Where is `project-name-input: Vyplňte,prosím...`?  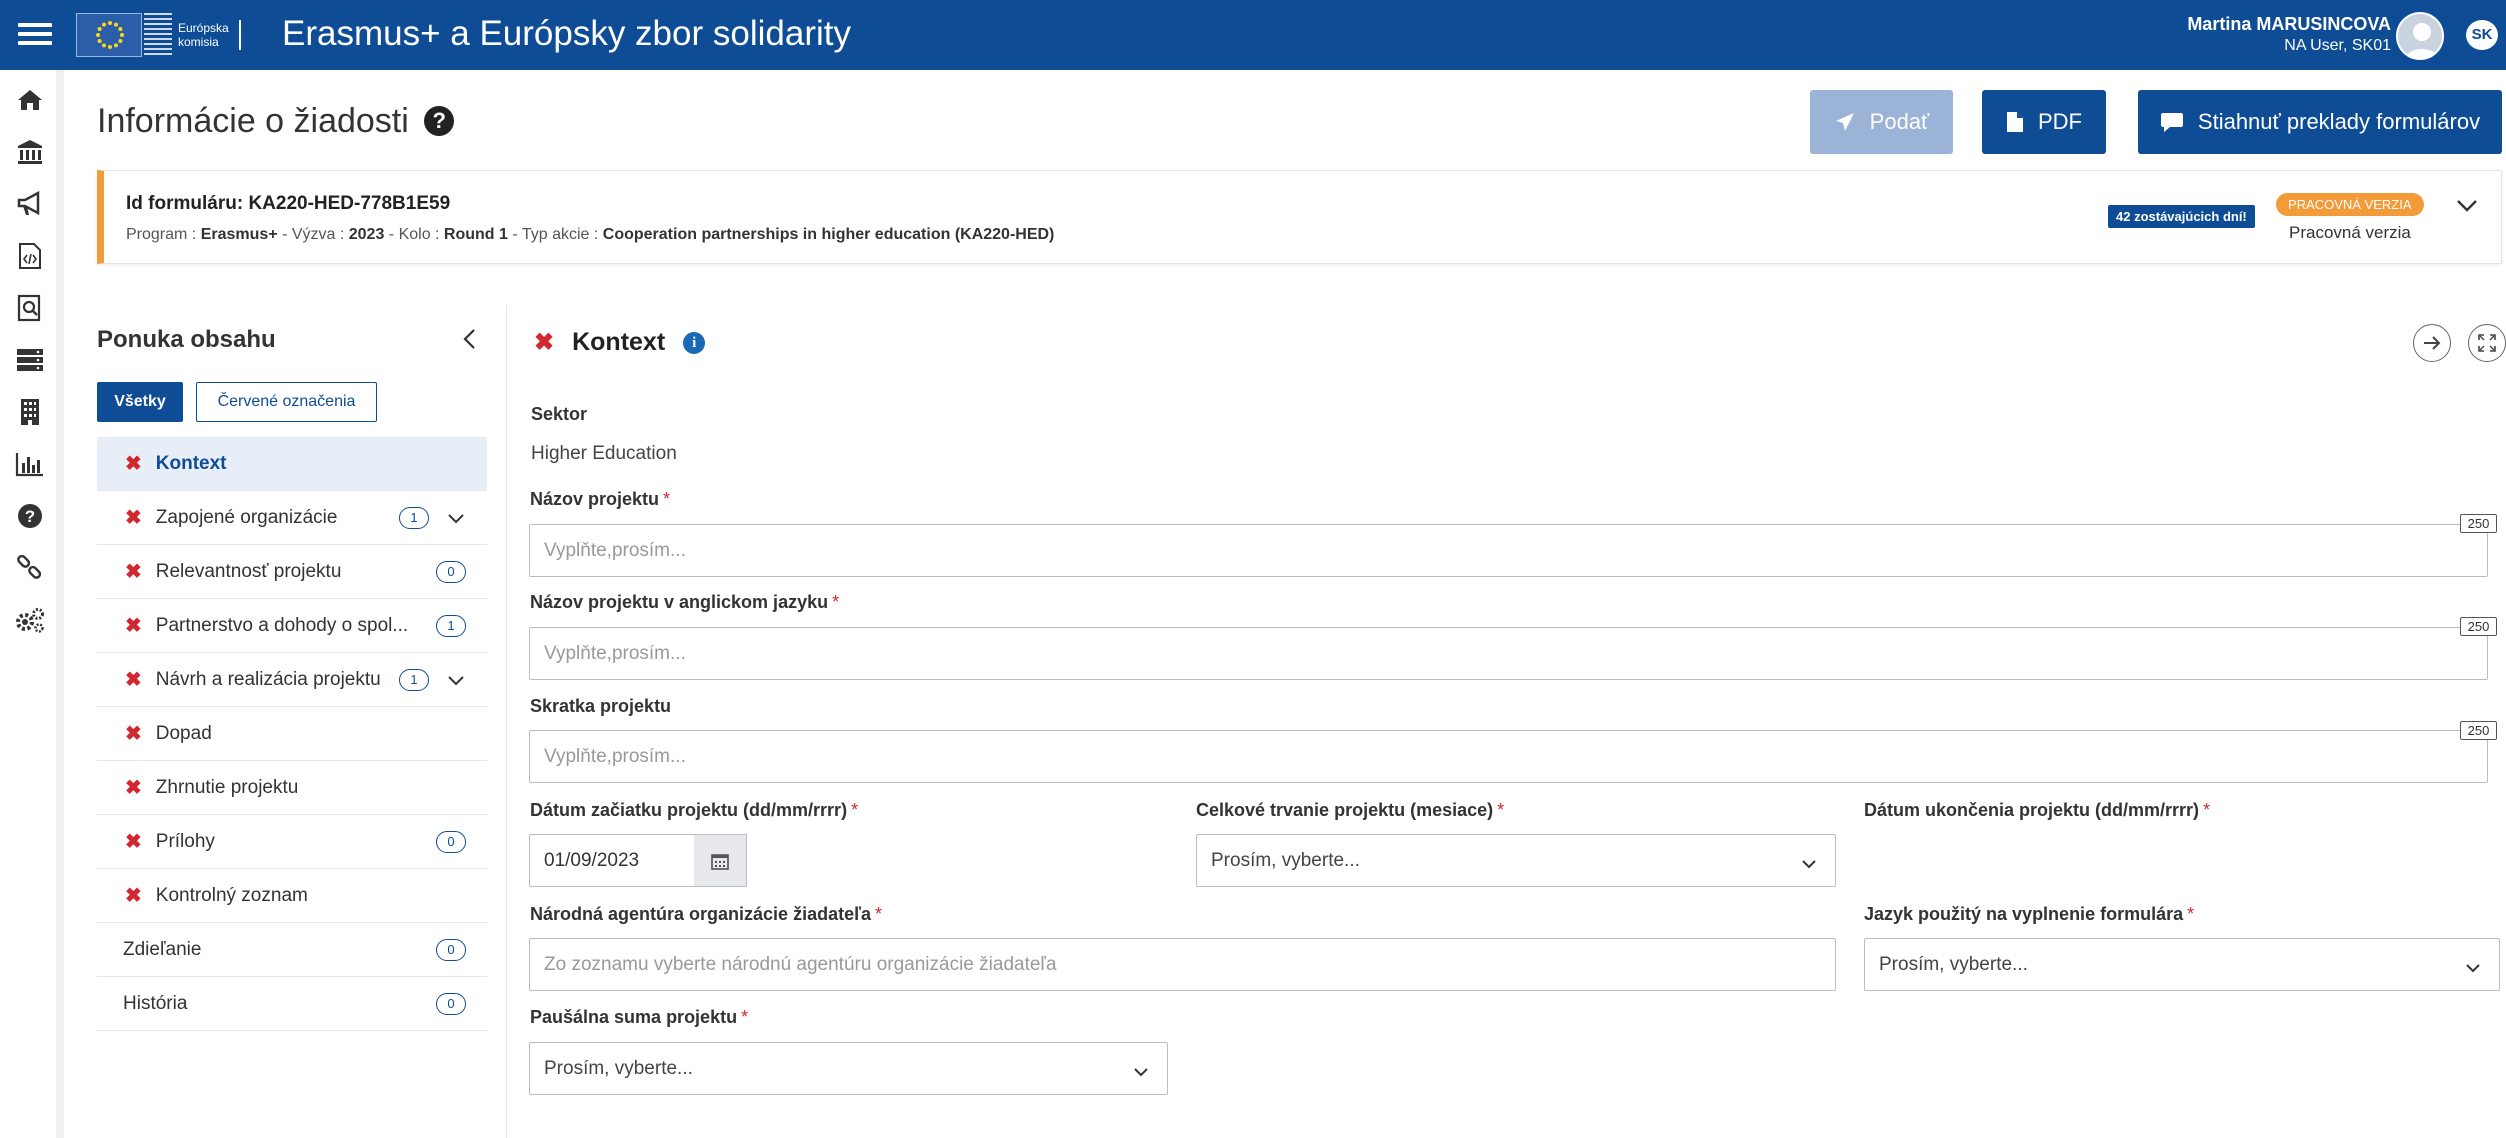 project-name-input: Vyplňte,prosím... is located at coordinates (1508, 550).